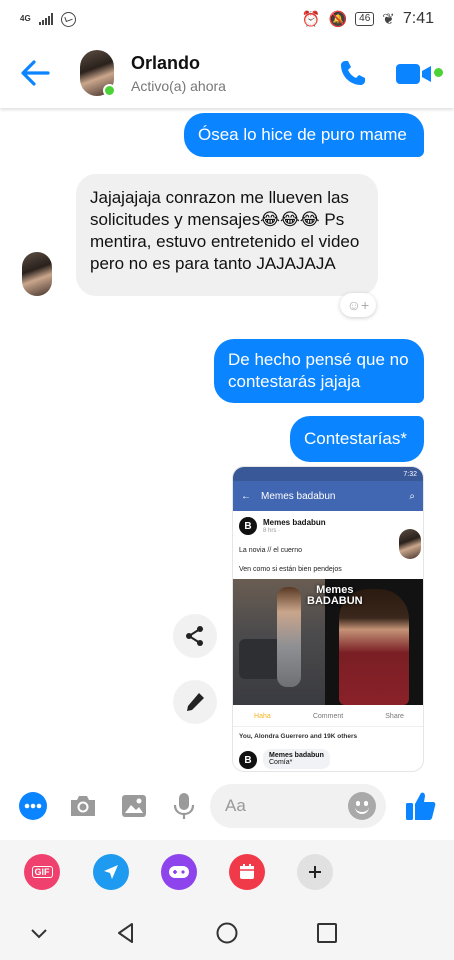  I want to click on system-nav-bar, so click(227, 933).